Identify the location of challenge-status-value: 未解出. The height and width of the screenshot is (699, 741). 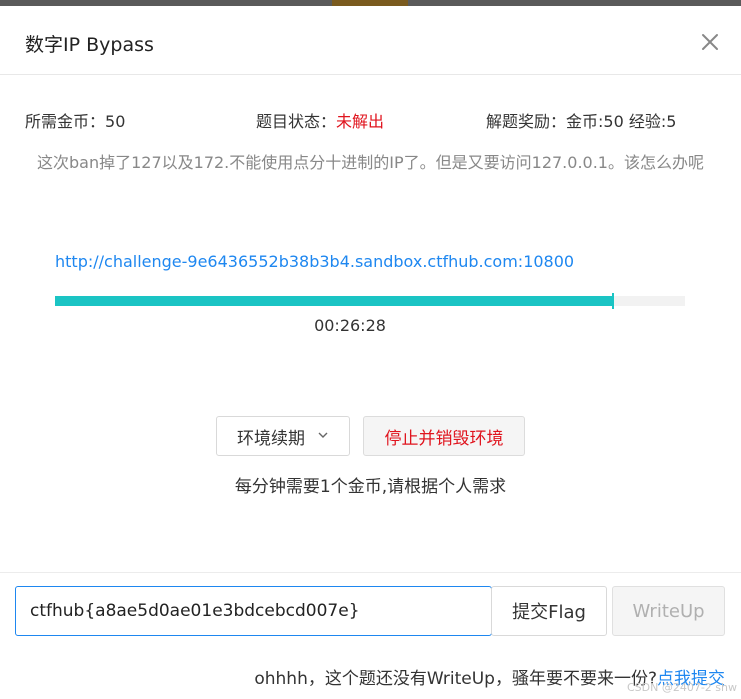
(360, 121).